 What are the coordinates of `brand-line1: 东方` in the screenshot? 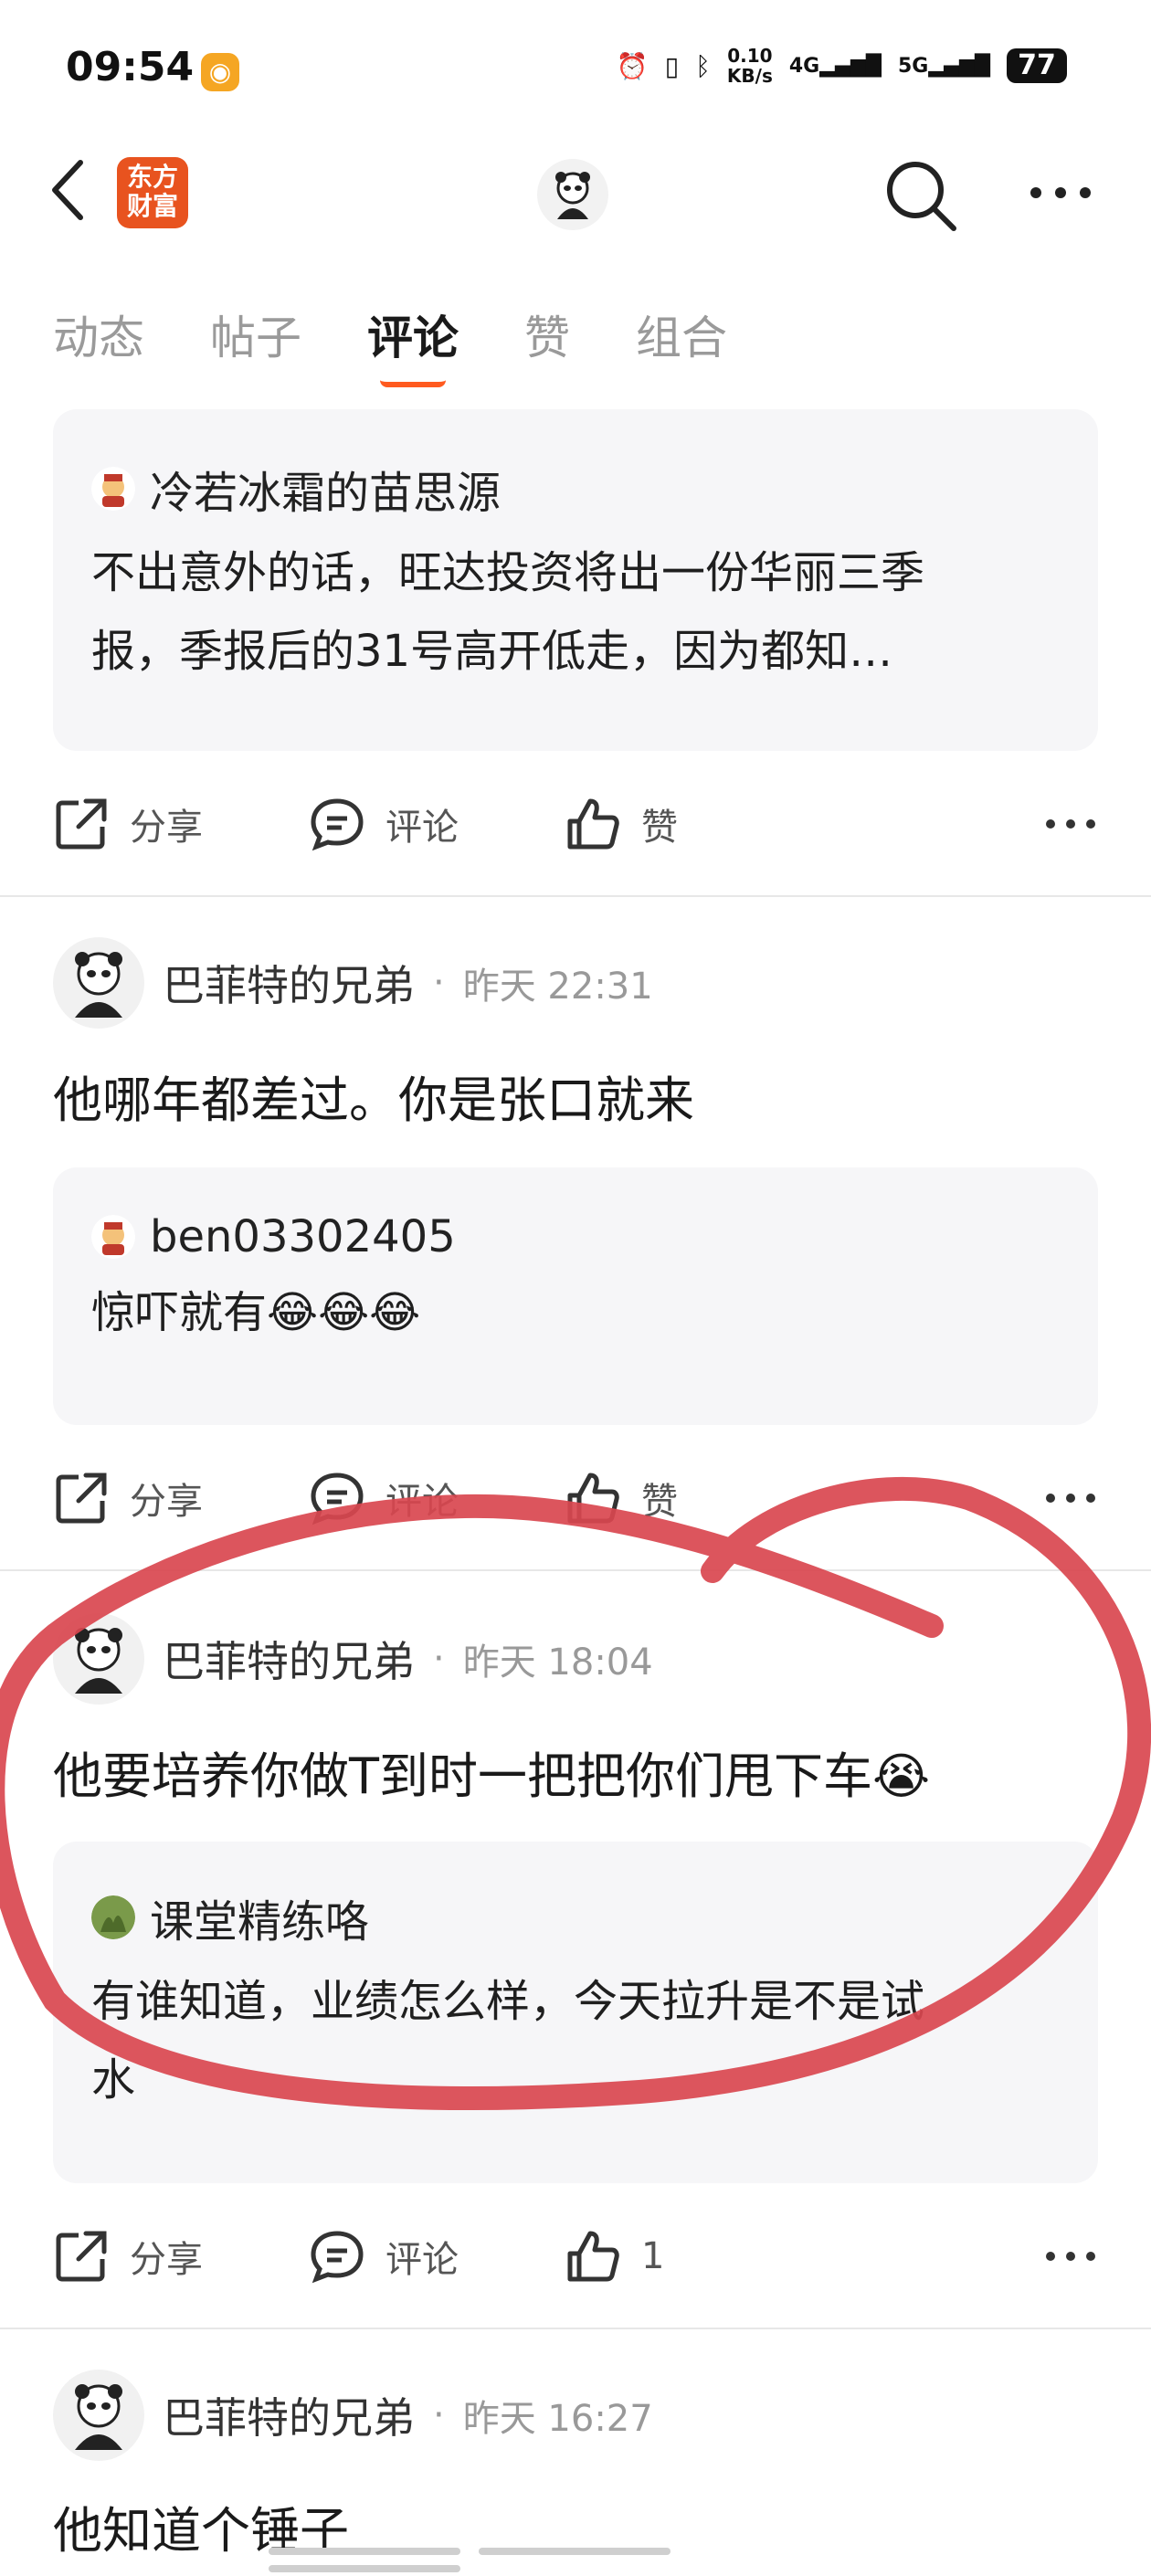 It's located at (152, 177).